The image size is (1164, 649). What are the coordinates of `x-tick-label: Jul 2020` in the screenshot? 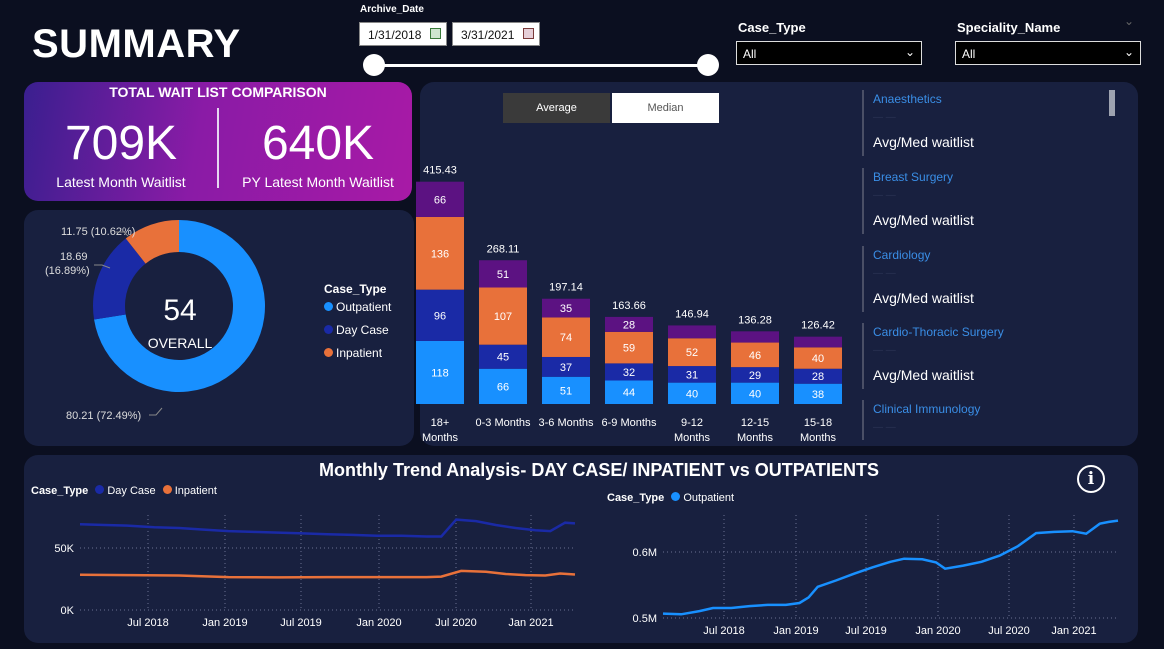 It's located at (456, 623).